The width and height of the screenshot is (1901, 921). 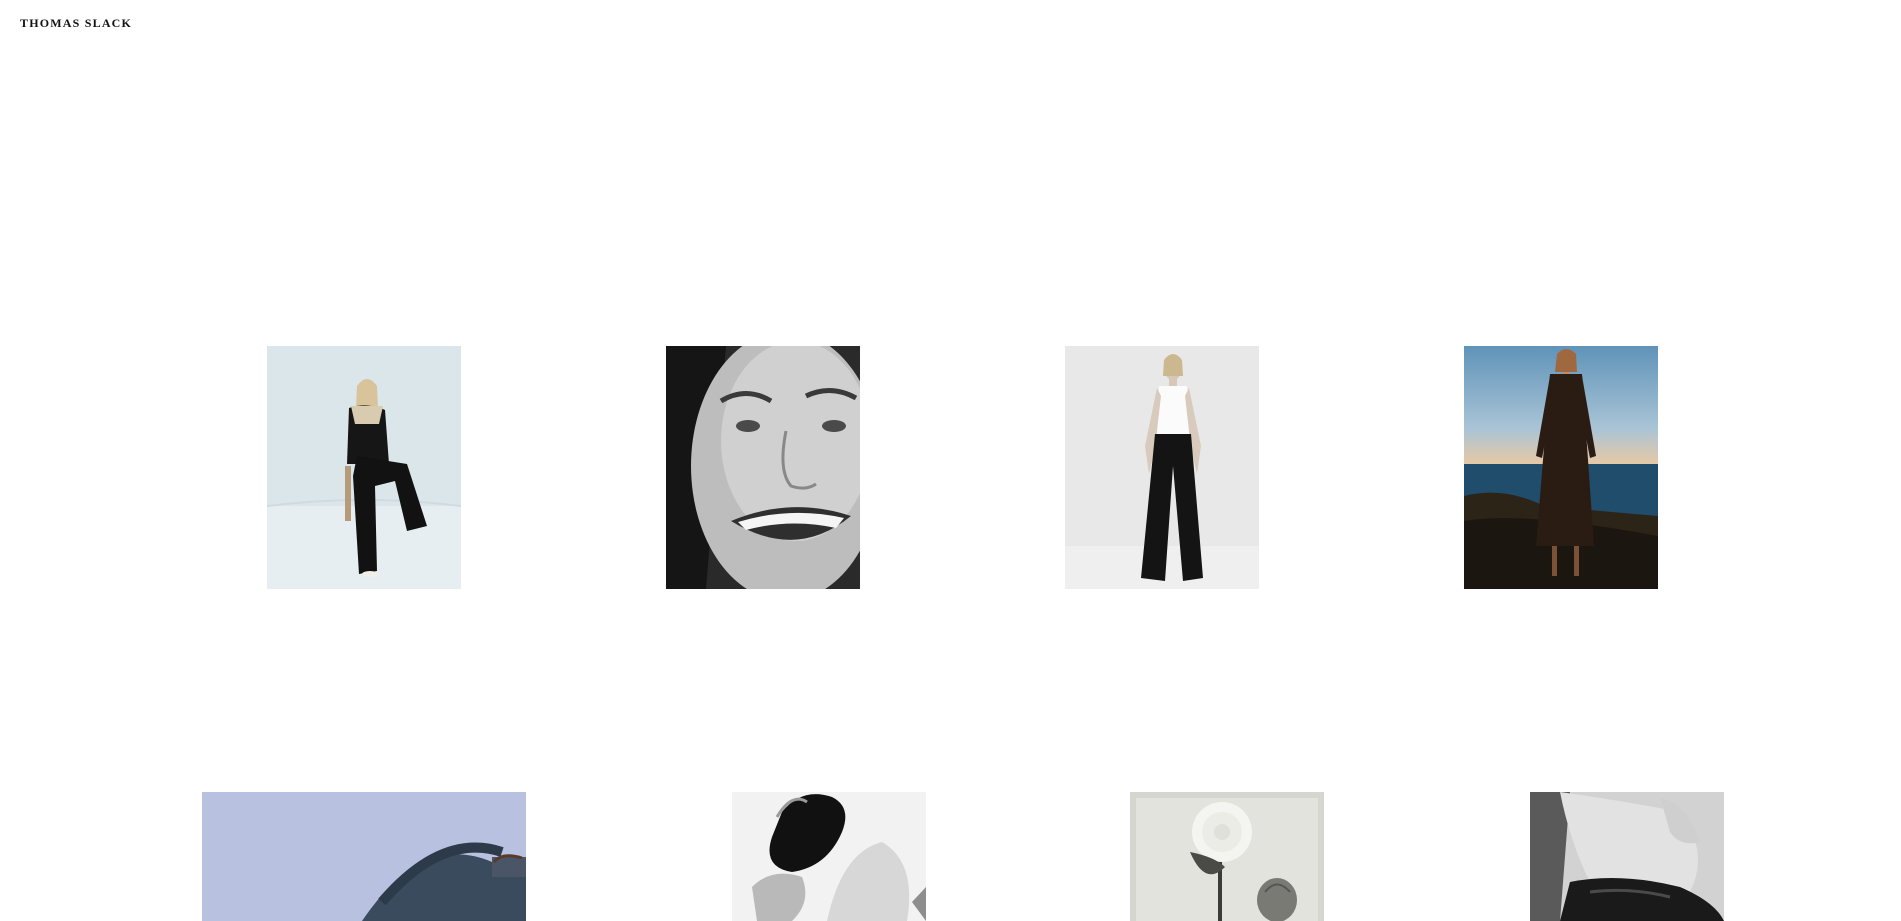 I want to click on gallery-image-crouching-figure, so click(x=1627, y=856).